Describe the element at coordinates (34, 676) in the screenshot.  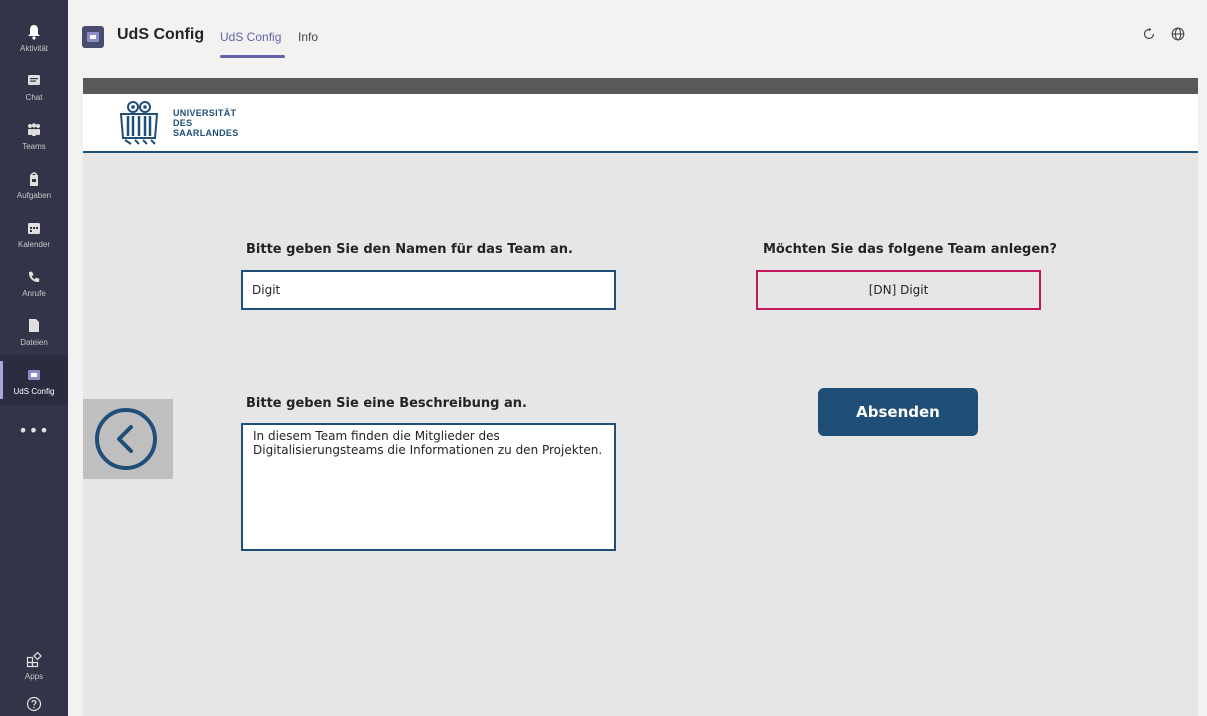
I see `rail-item-label: Apps` at that location.